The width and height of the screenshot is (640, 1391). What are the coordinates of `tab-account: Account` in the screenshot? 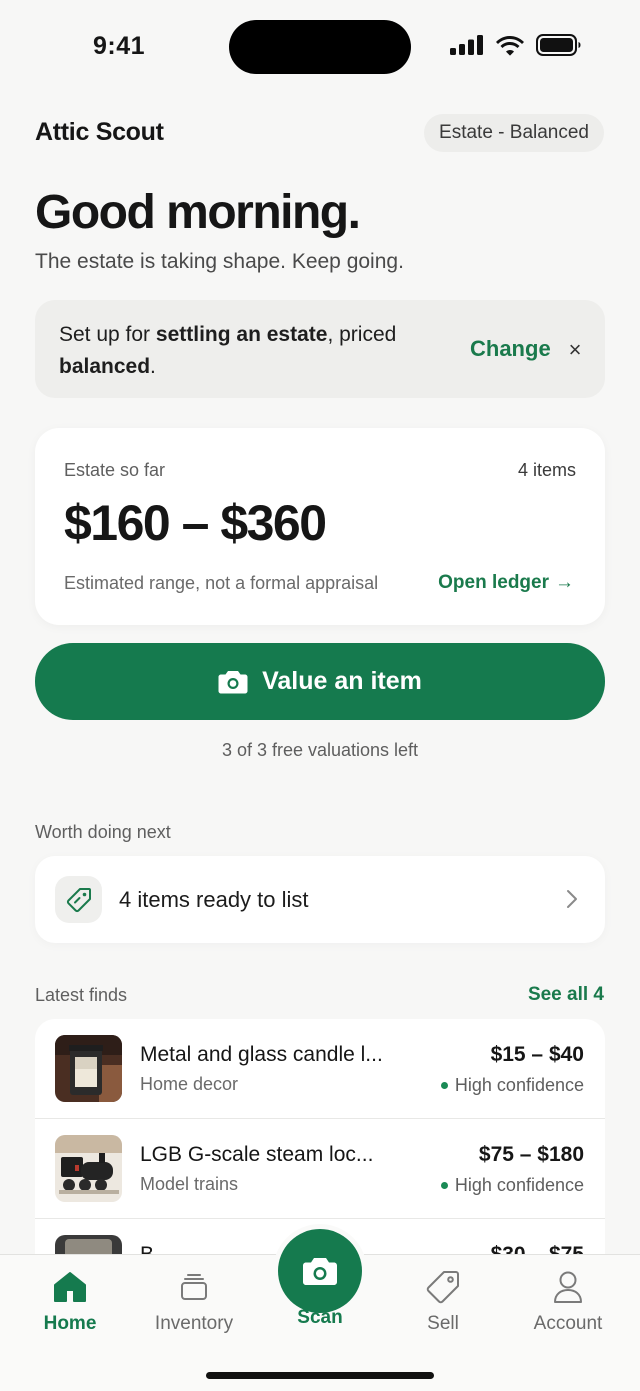 It's located at (568, 1302).